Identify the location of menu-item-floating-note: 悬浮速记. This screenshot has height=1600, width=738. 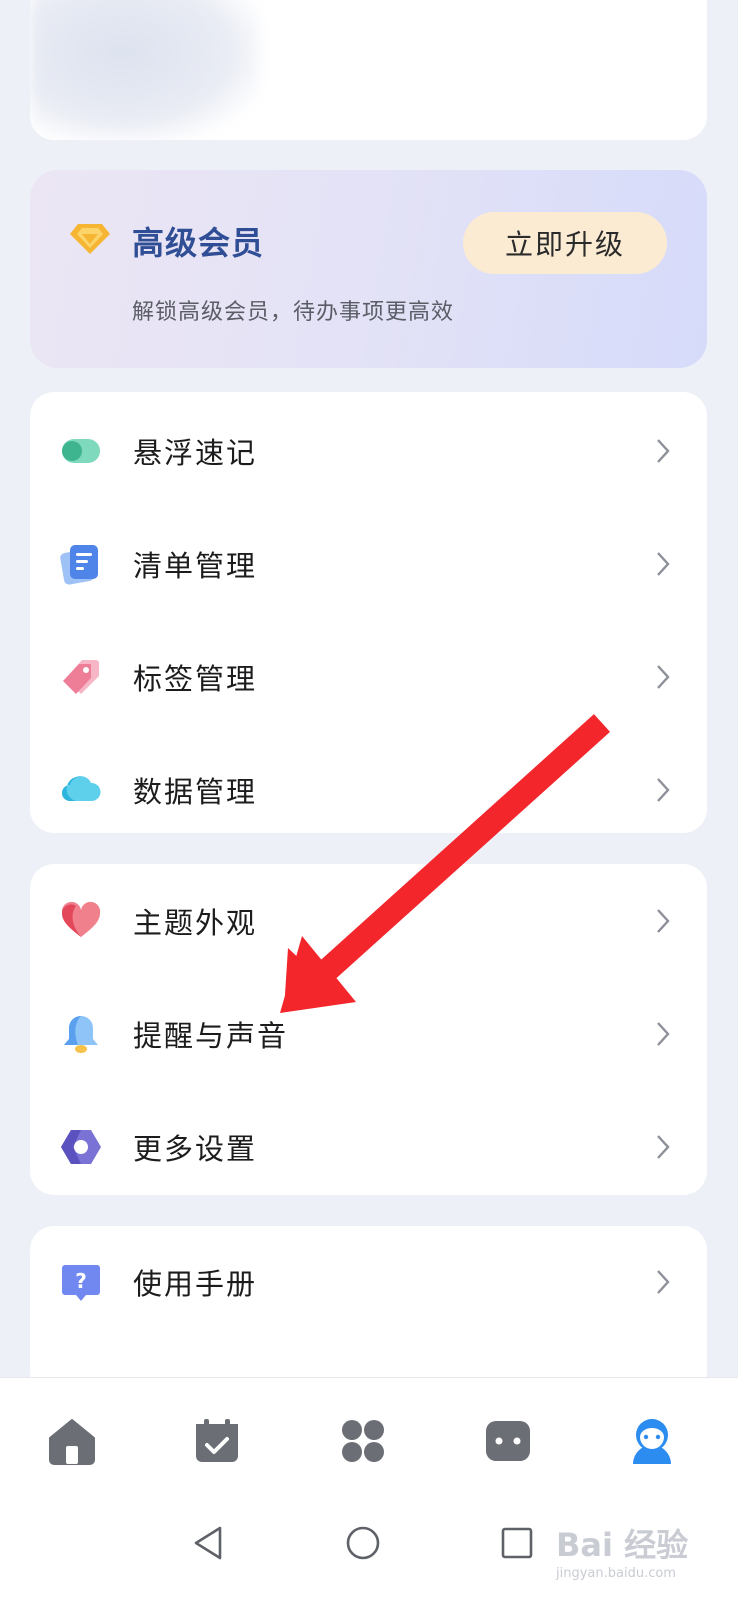
(368, 450).